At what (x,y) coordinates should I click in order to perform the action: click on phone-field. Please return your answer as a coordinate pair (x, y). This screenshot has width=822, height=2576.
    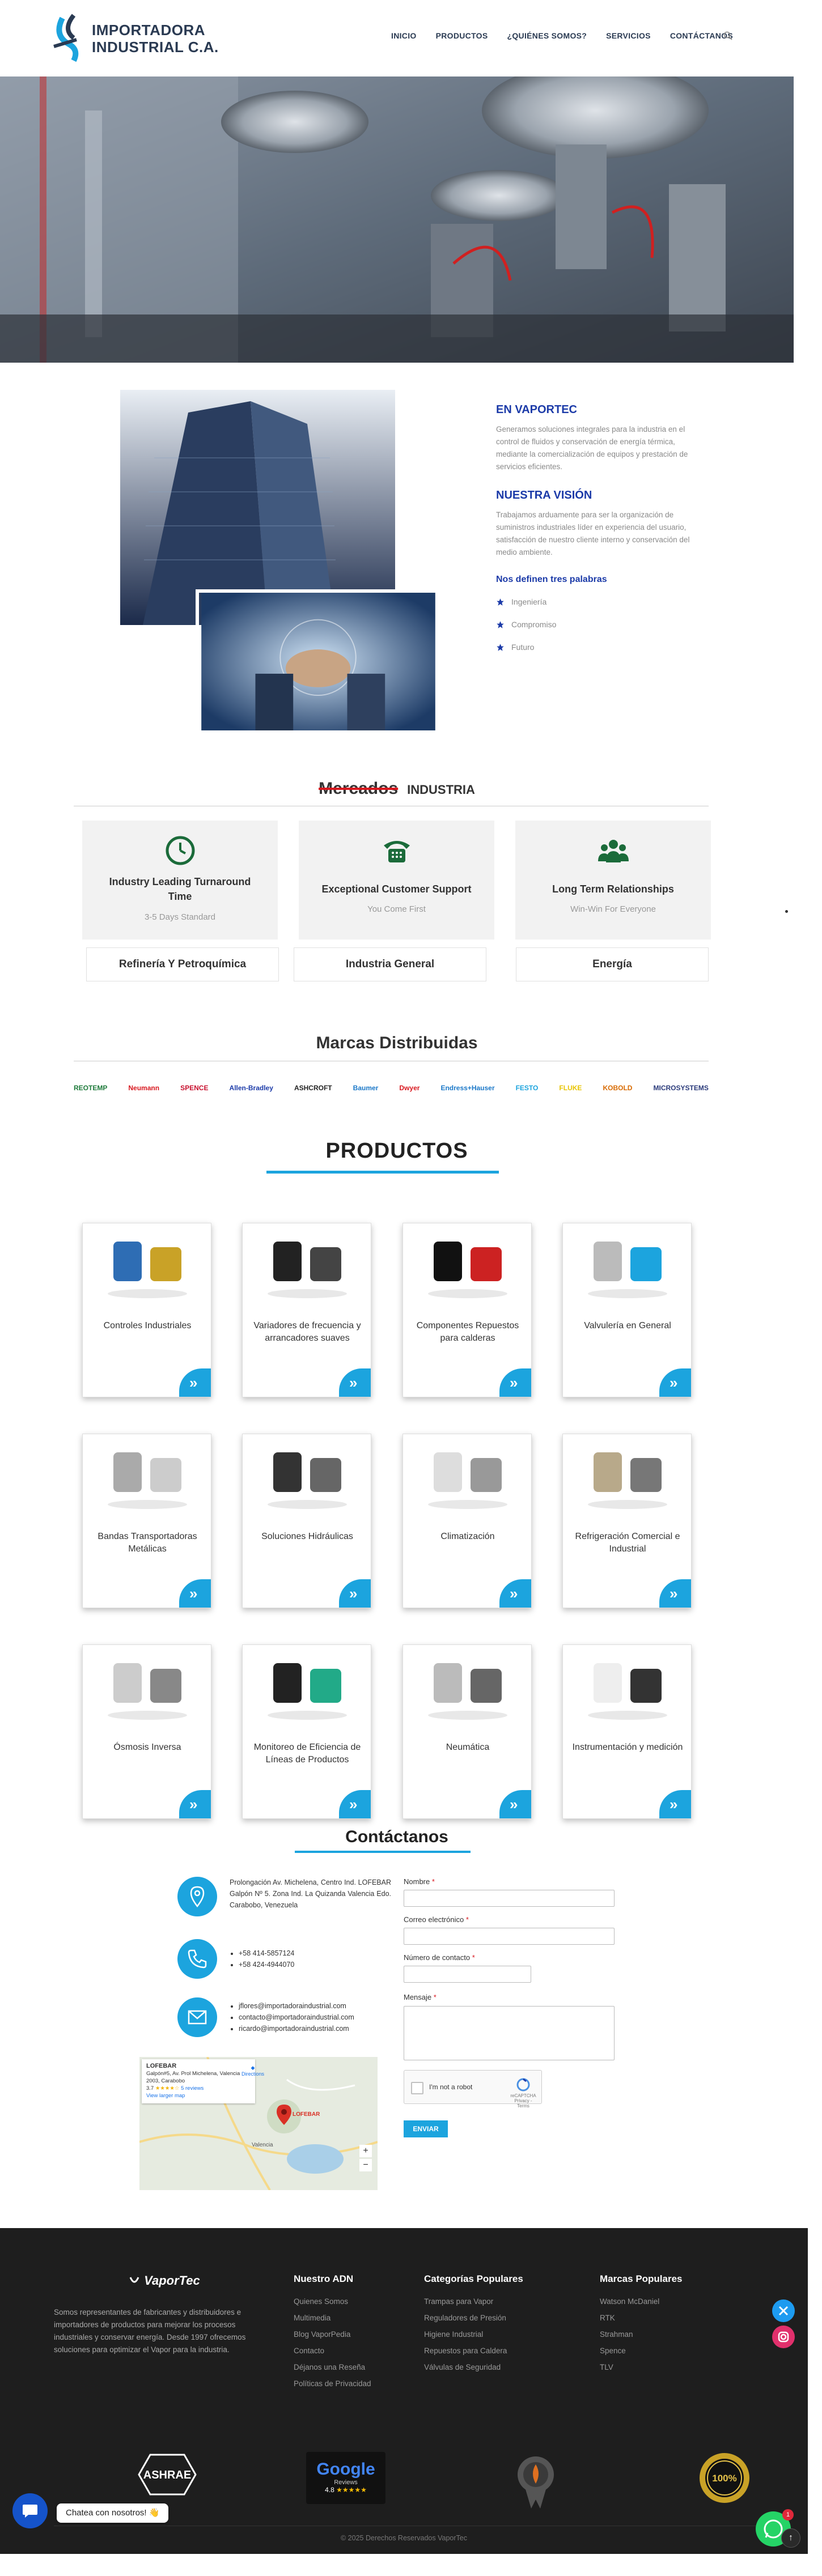
    Looking at the image, I should click on (467, 1974).